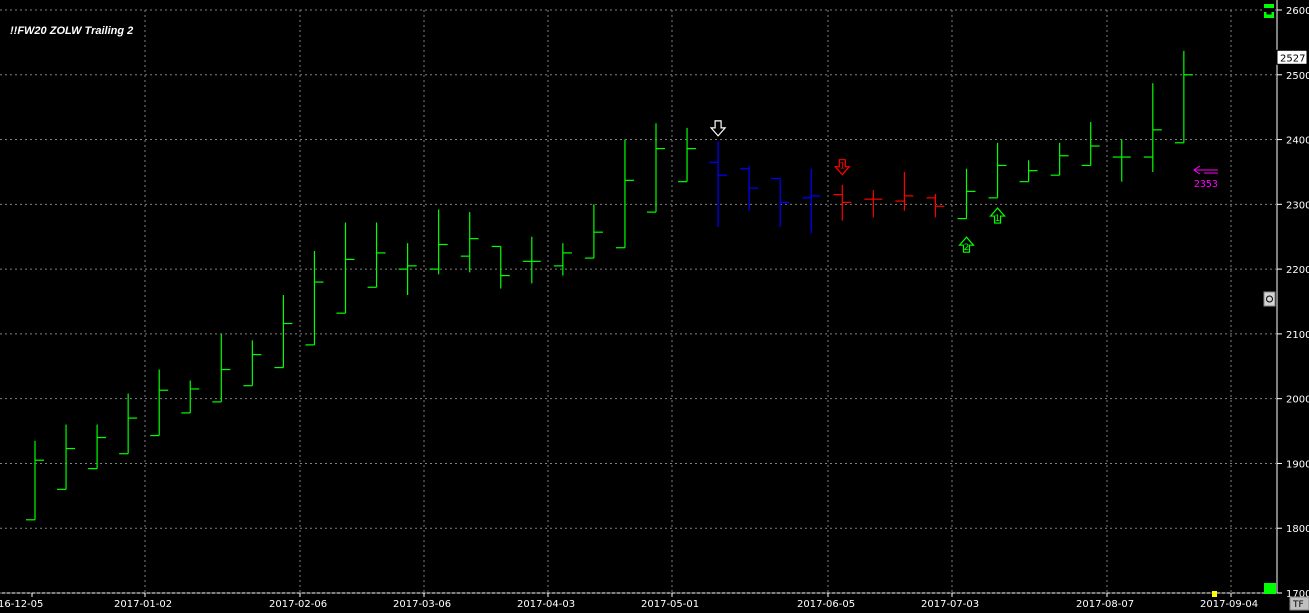 Image resolution: width=1309 pixels, height=613 pixels. What do you see at coordinates (1270, 588) in the screenshot?
I see `bottom-scroll-handle` at bounding box center [1270, 588].